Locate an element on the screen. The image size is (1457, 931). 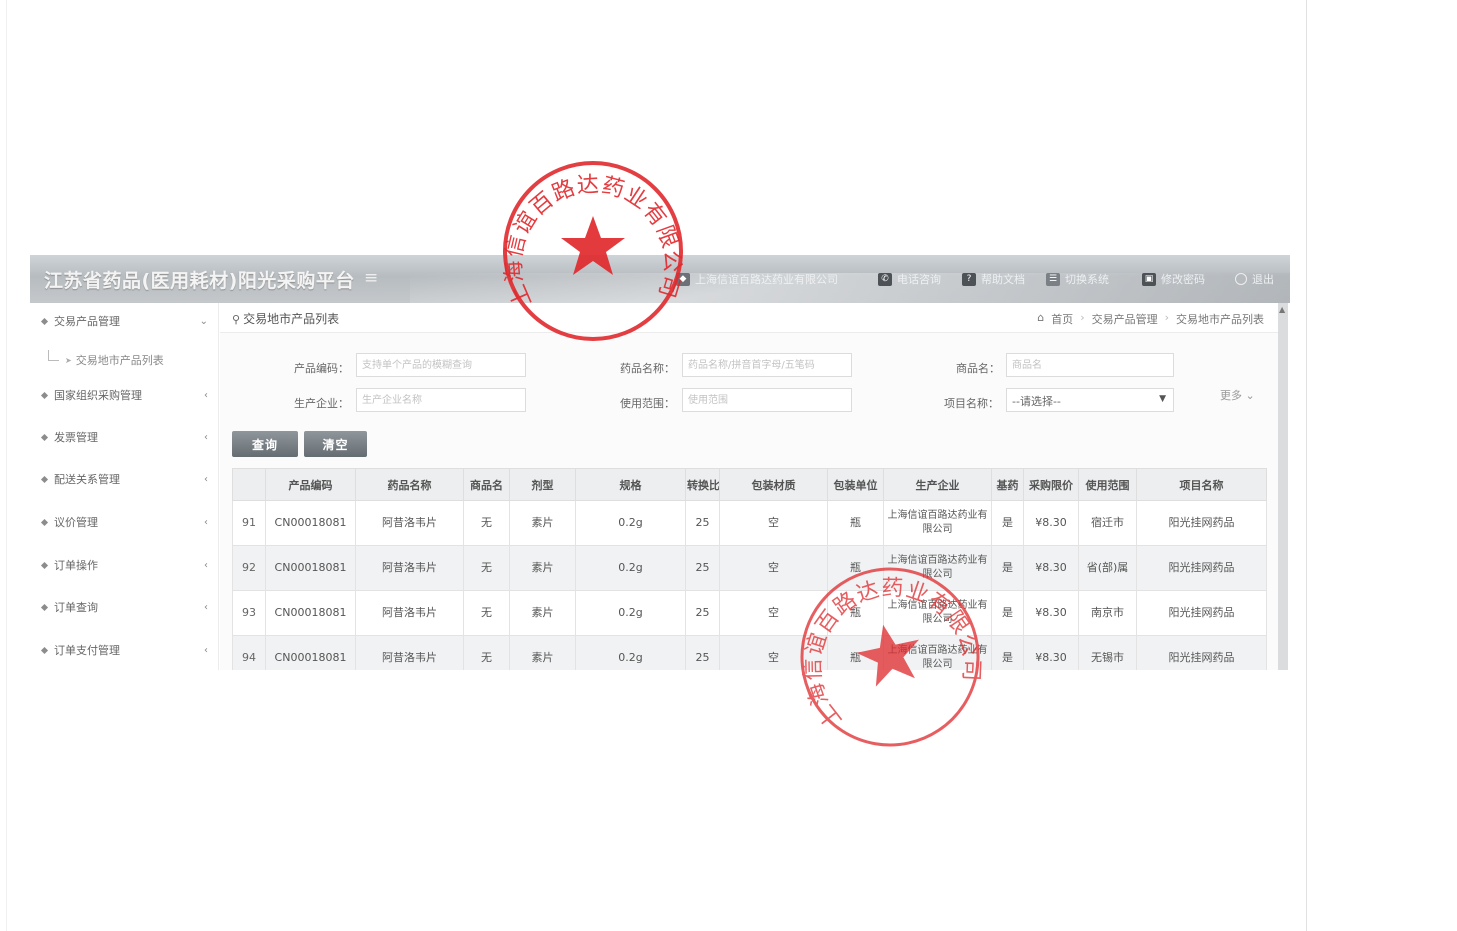
scroll-up-icon: ▲ is located at coordinates (1282, 309).